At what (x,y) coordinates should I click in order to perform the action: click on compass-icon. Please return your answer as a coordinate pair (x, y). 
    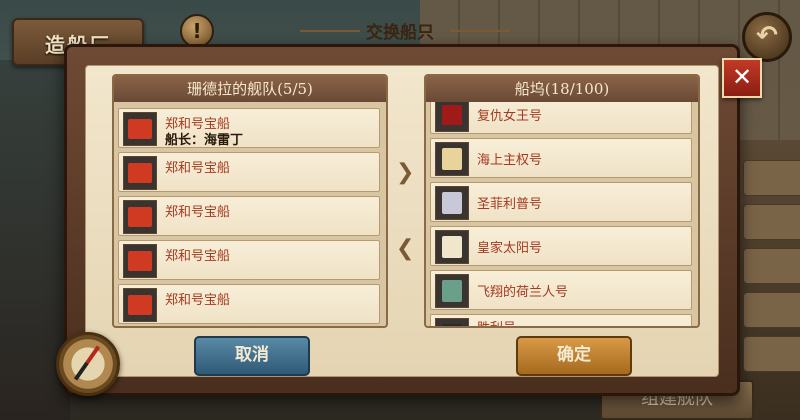
    Looking at the image, I should click on (88, 364).